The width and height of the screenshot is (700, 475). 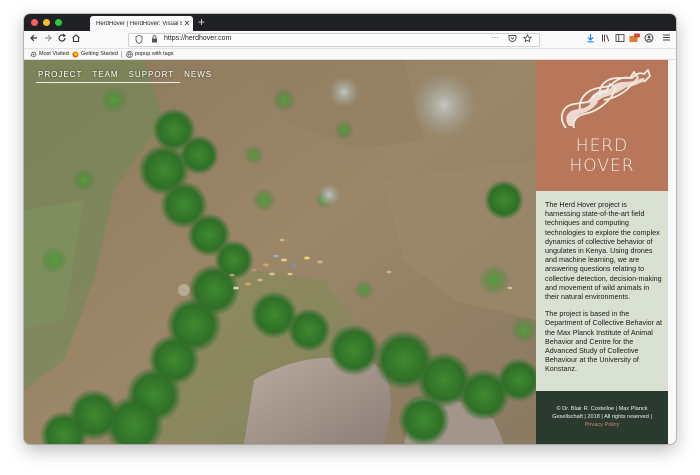 What do you see at coordinates (635, 40) in the screenshot?
I see `extension-icon` at bounding box center [635, 40].